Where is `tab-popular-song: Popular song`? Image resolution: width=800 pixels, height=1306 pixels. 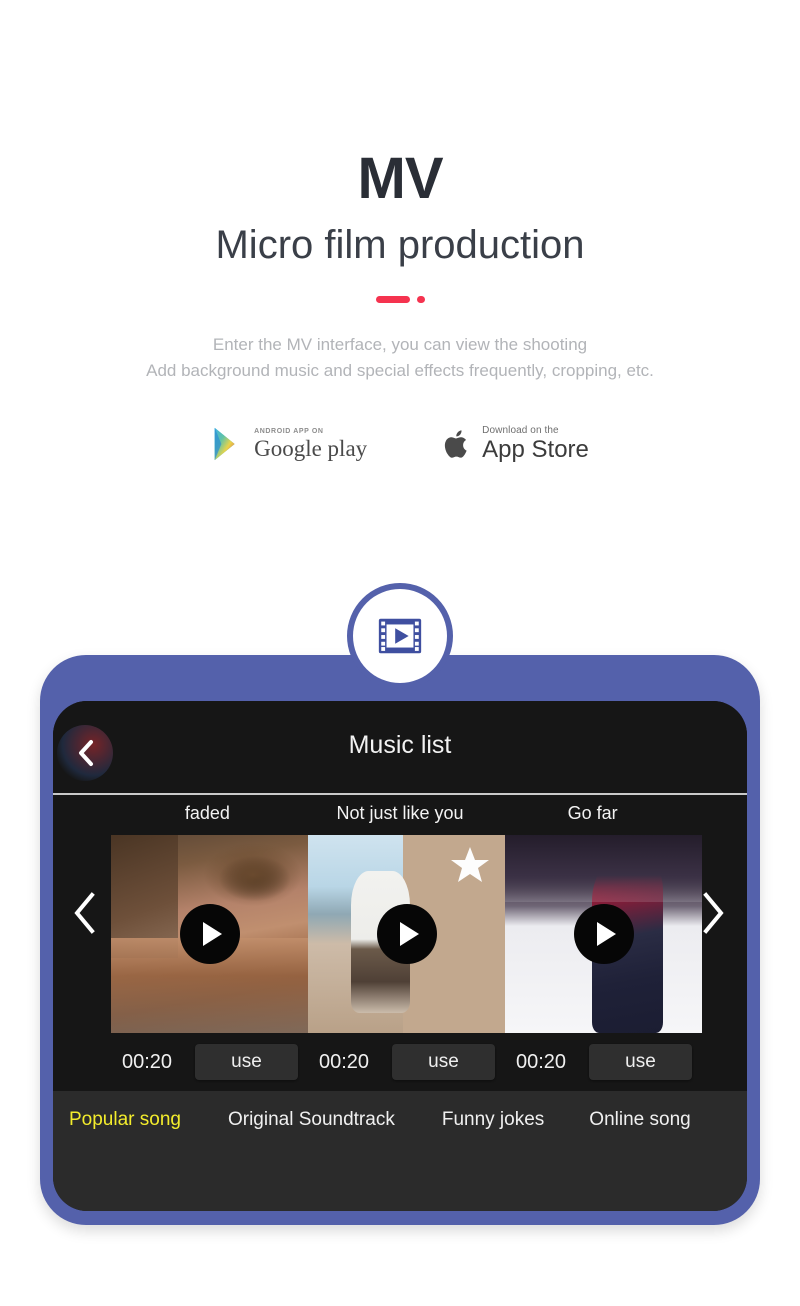
tab-popular-song: Popular song is located at coordinates (125, 1120).